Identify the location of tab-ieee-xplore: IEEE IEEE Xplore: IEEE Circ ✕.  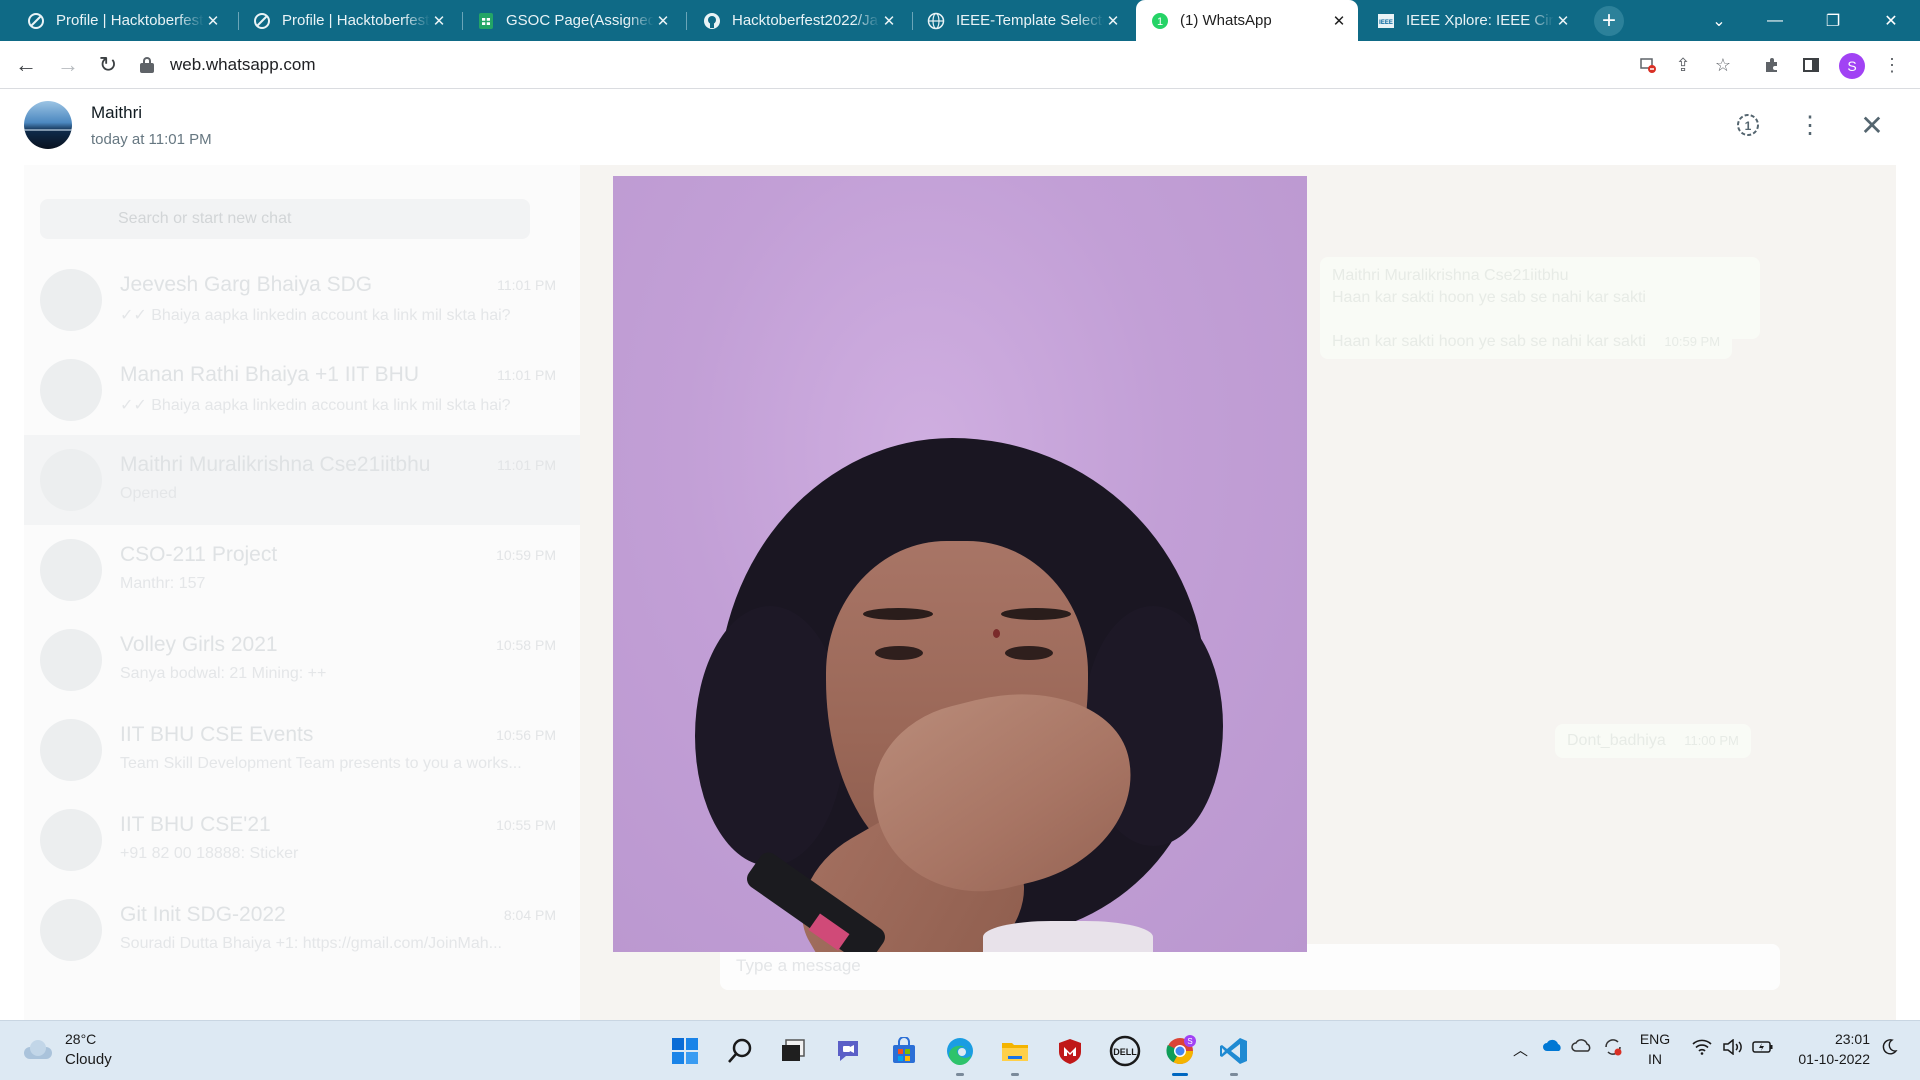
(1472, 20).